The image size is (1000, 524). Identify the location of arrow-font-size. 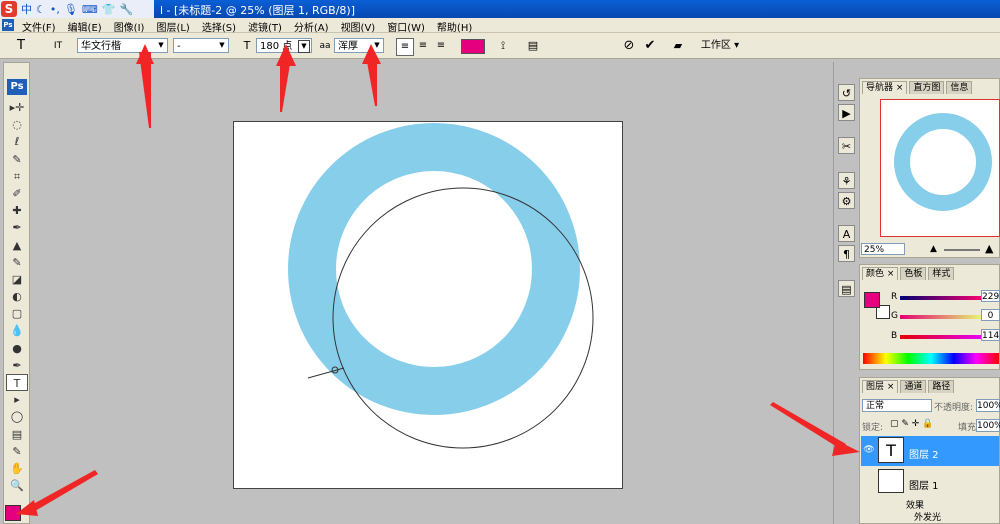
(285, 88).